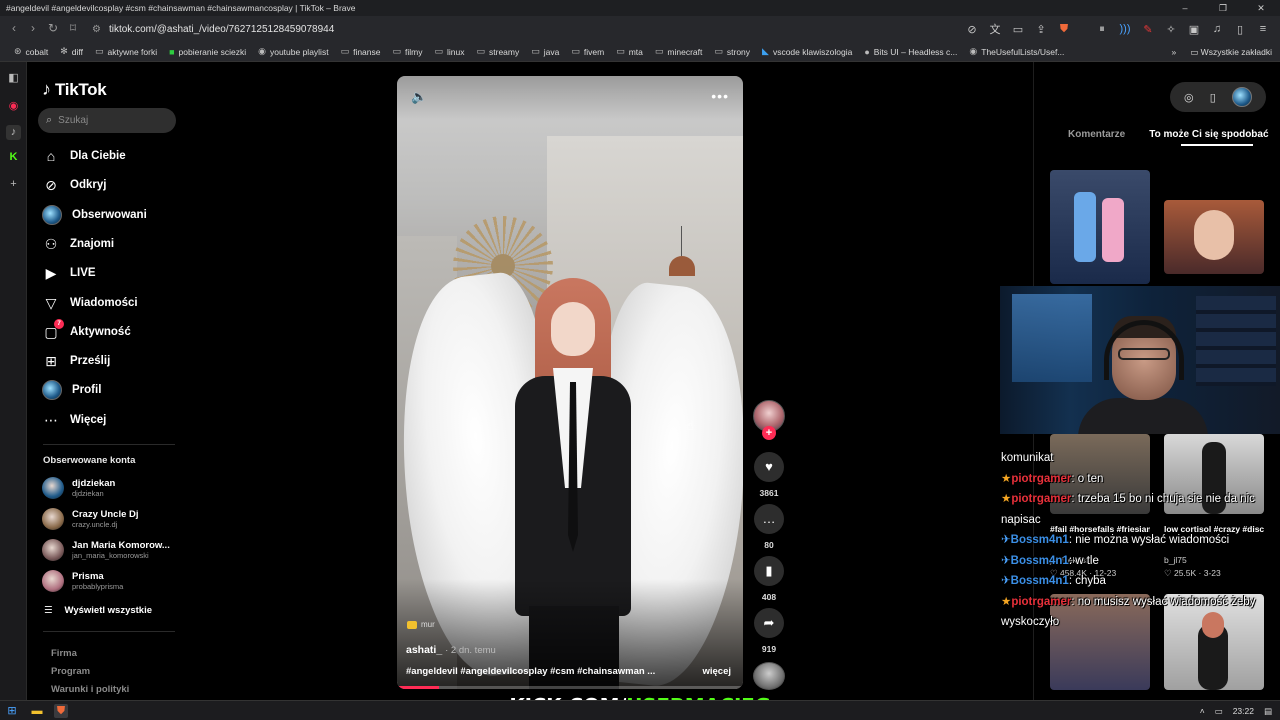 The height and width of the screenshot is (720, 1280). Describe the element at coordinates (450, 52) in the screenshot. I see `bookmark-item: ▭ linux` at that location.